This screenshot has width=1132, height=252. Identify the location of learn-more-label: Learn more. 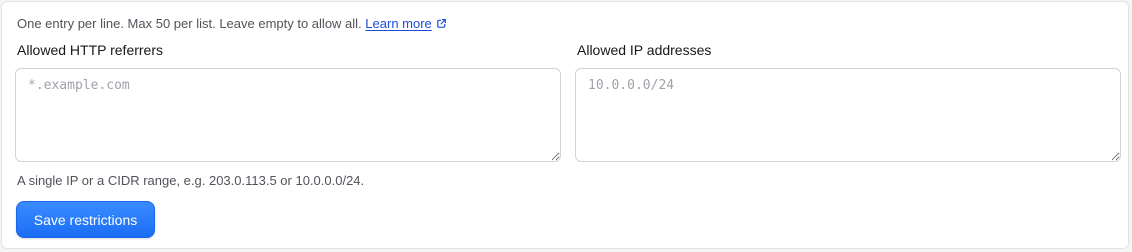
(398, 23).